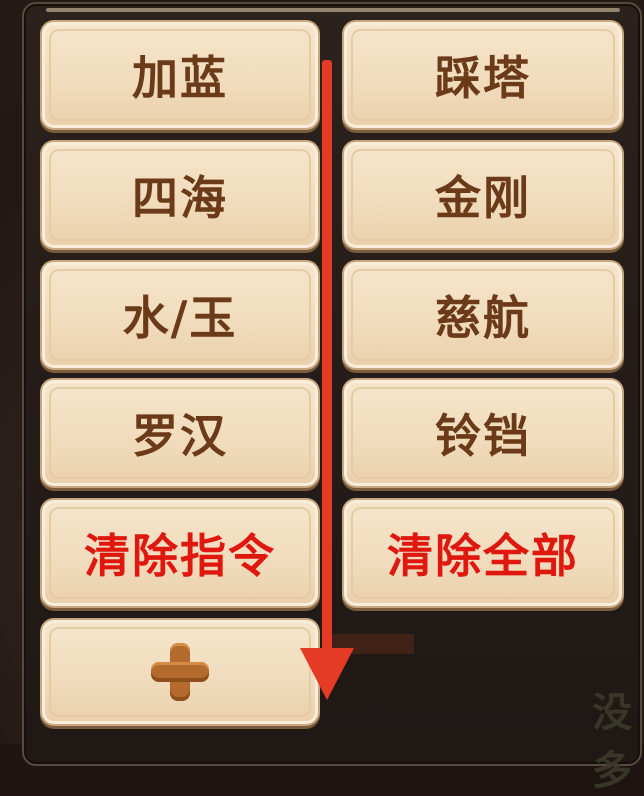  What do you see at coordinates (612, 742) in the screenshot?
I see `background-text: 没多` at bounding box center [612, 742].